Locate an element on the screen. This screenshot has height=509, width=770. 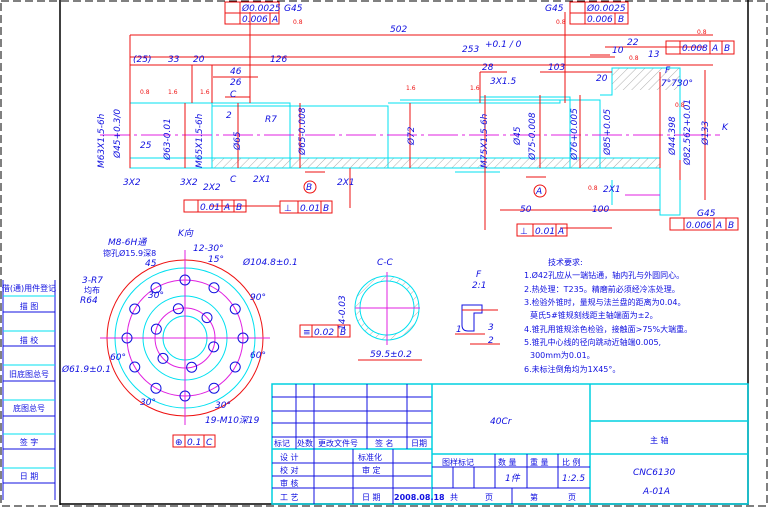
svg-text: 1:2.5 is located at coordinates (573, 479).